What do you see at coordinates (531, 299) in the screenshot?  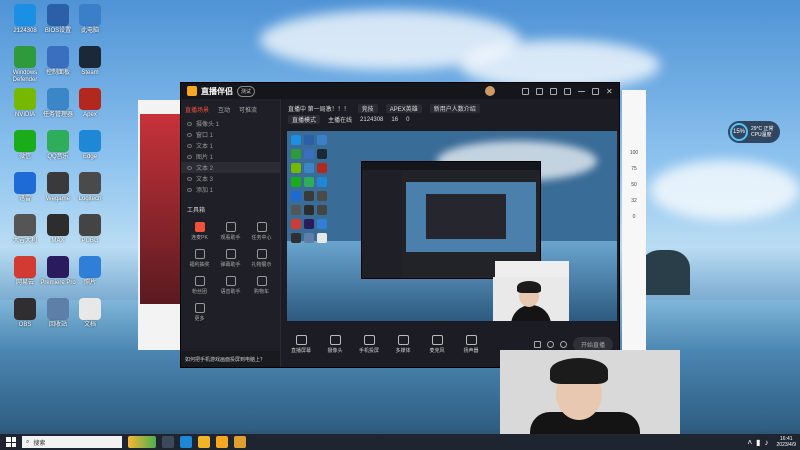 I see `webcam-small` at bounding box center [531, 299].